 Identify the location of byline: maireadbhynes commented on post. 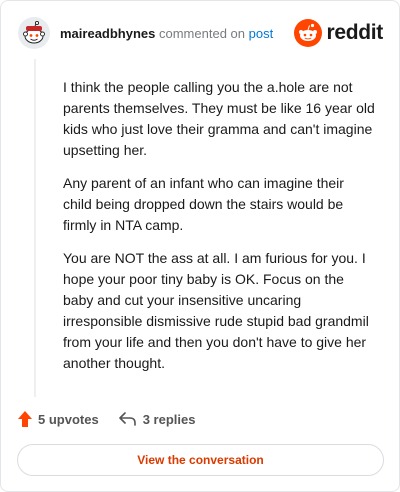
(166, 33).